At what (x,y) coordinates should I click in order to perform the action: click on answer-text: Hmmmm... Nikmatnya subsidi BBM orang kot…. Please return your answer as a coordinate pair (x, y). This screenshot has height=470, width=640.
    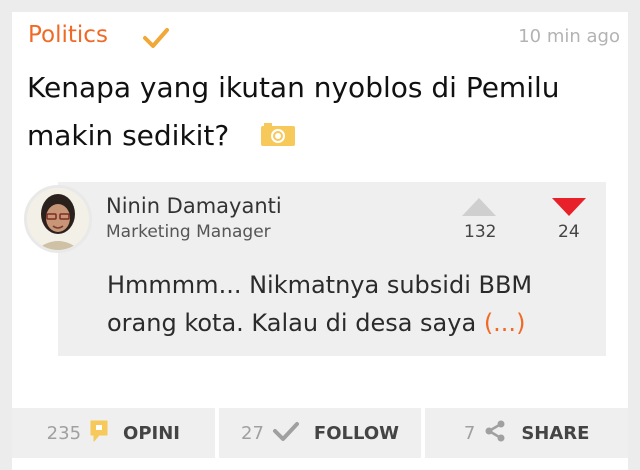
    Looking at the image, I should click on (355, 304).